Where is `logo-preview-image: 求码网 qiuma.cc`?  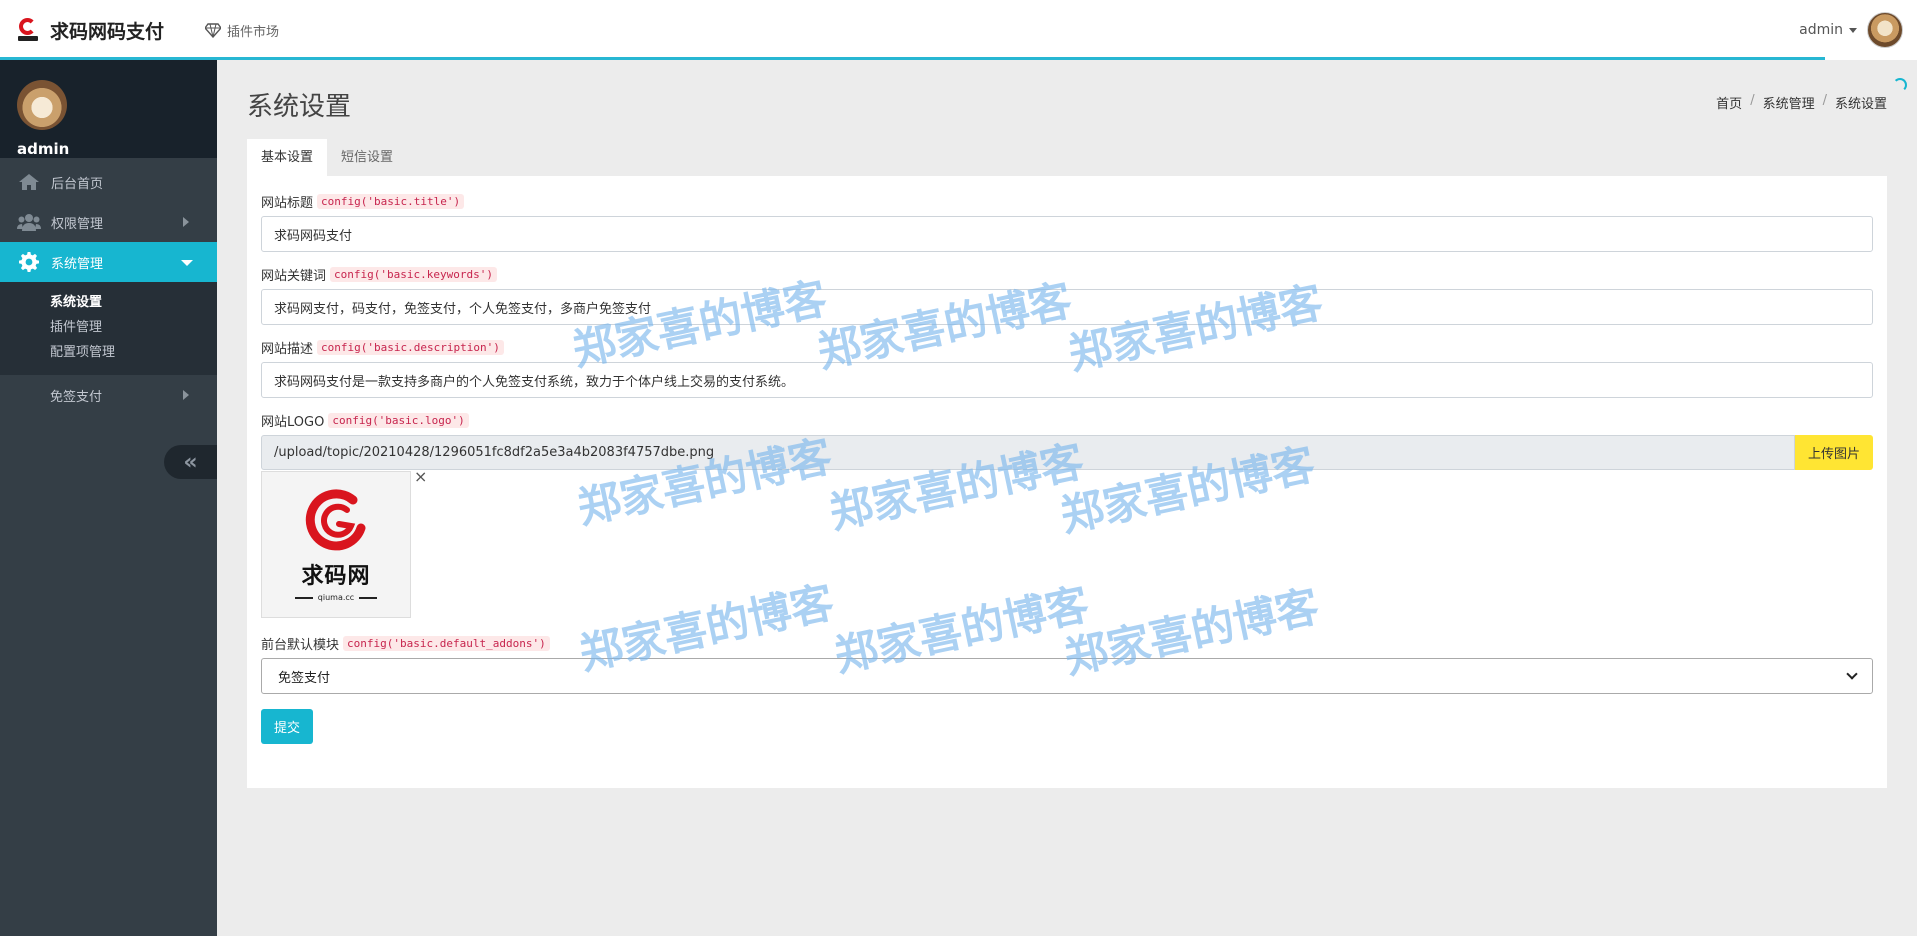
logo-preview-image: 求码网 qiuma.cc is located at coordinates (336, 544).